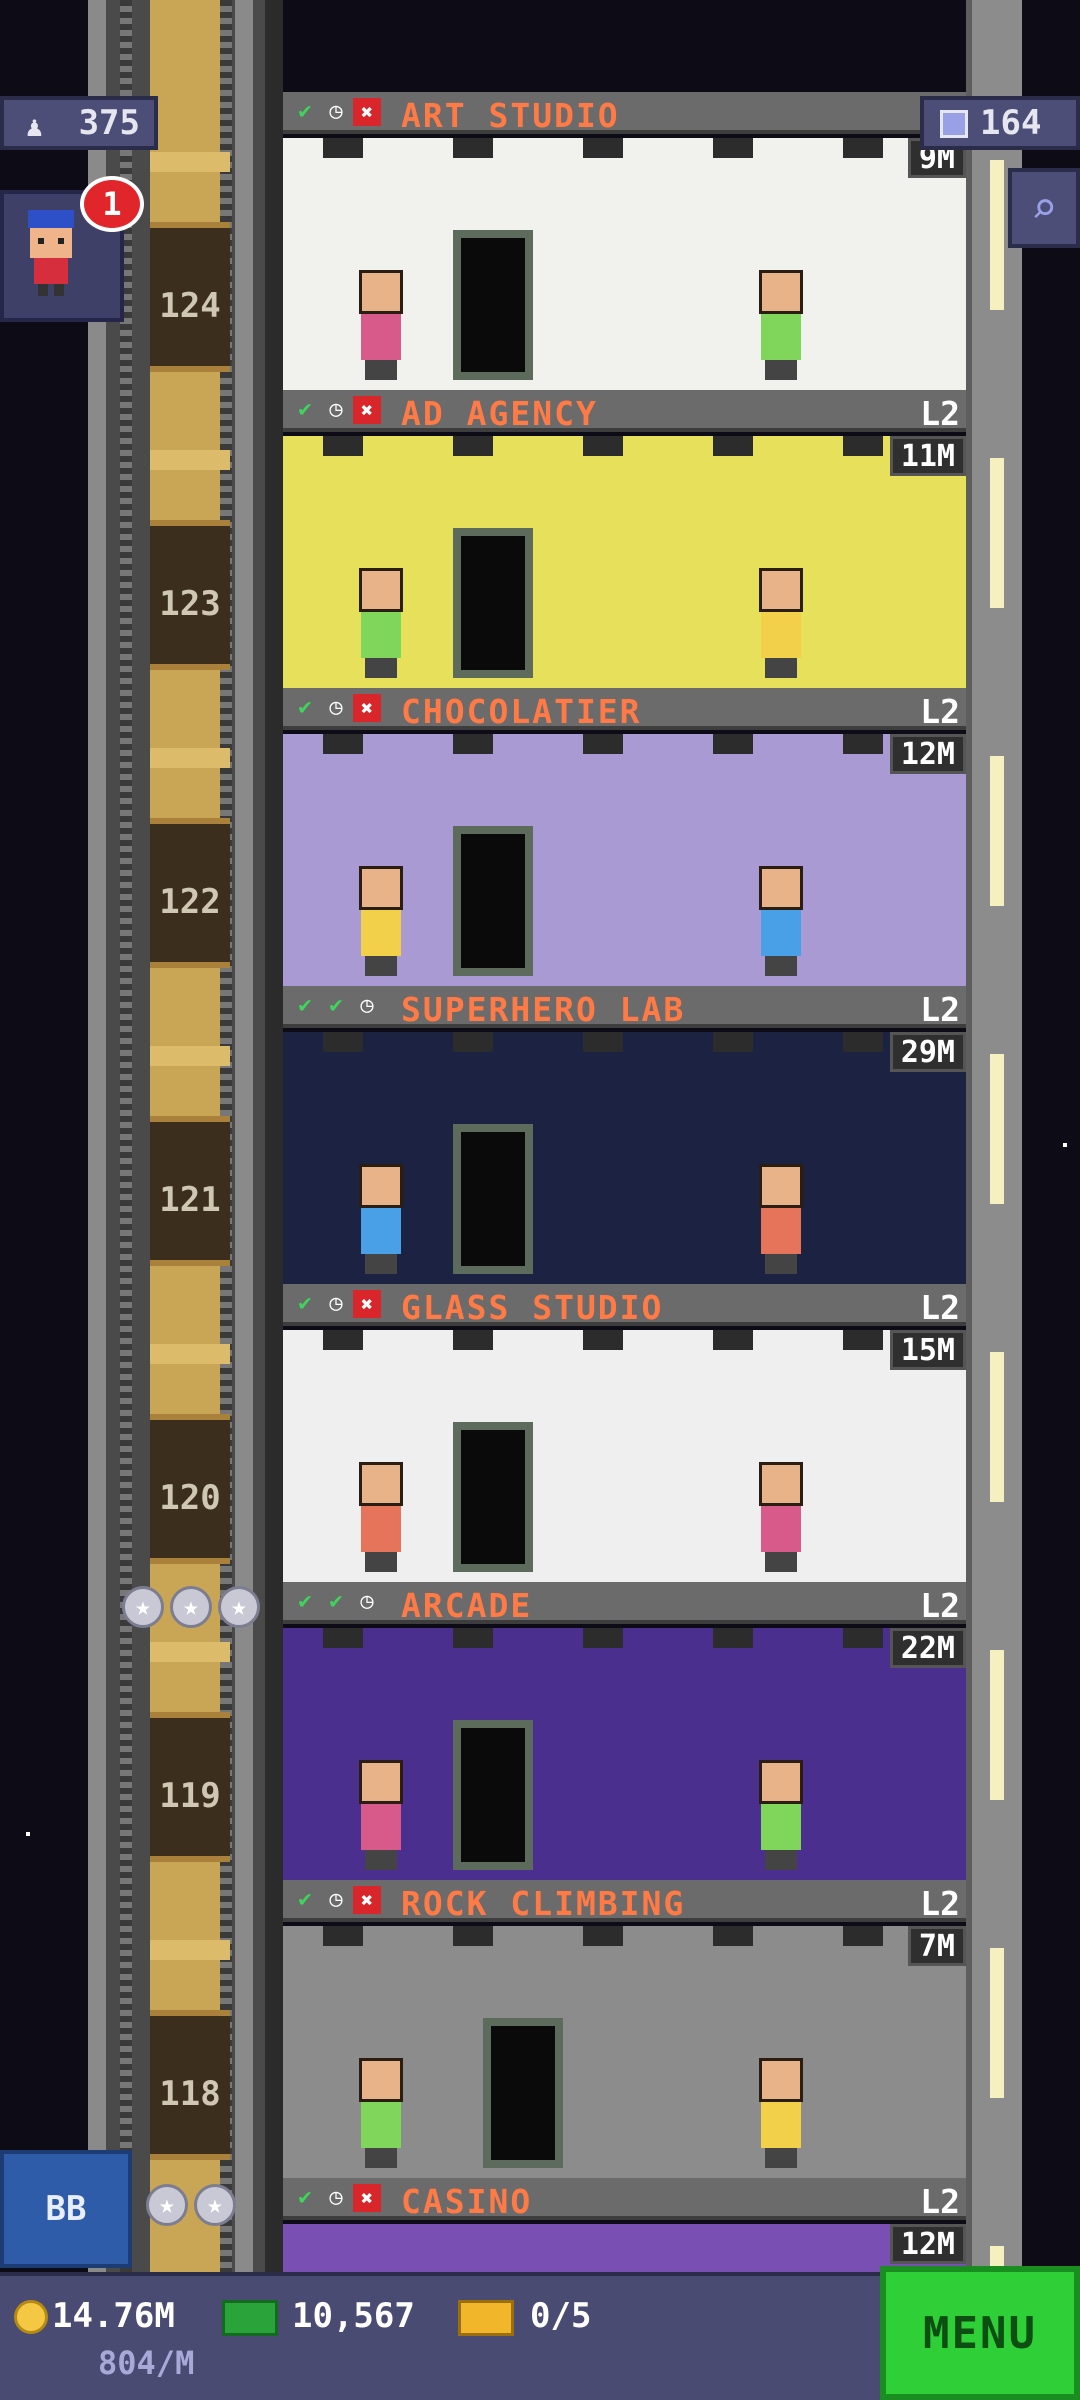  Describe the element at coordinates (624, 1901) in the screenshot. I see `floor-header: ✔ ◷ ✖ ROCK CLIMBING L2` at that location.